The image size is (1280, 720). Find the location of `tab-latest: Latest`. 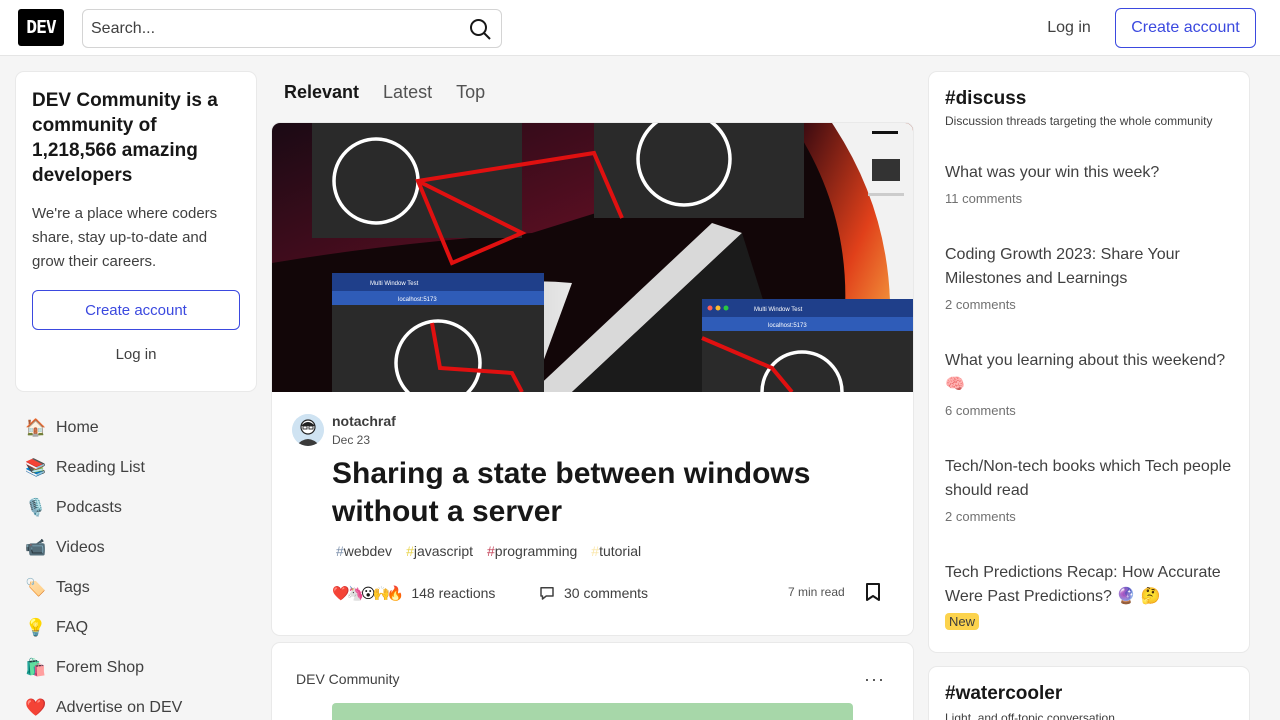

tab-latest: Latest is located at coordinates (407, 94).